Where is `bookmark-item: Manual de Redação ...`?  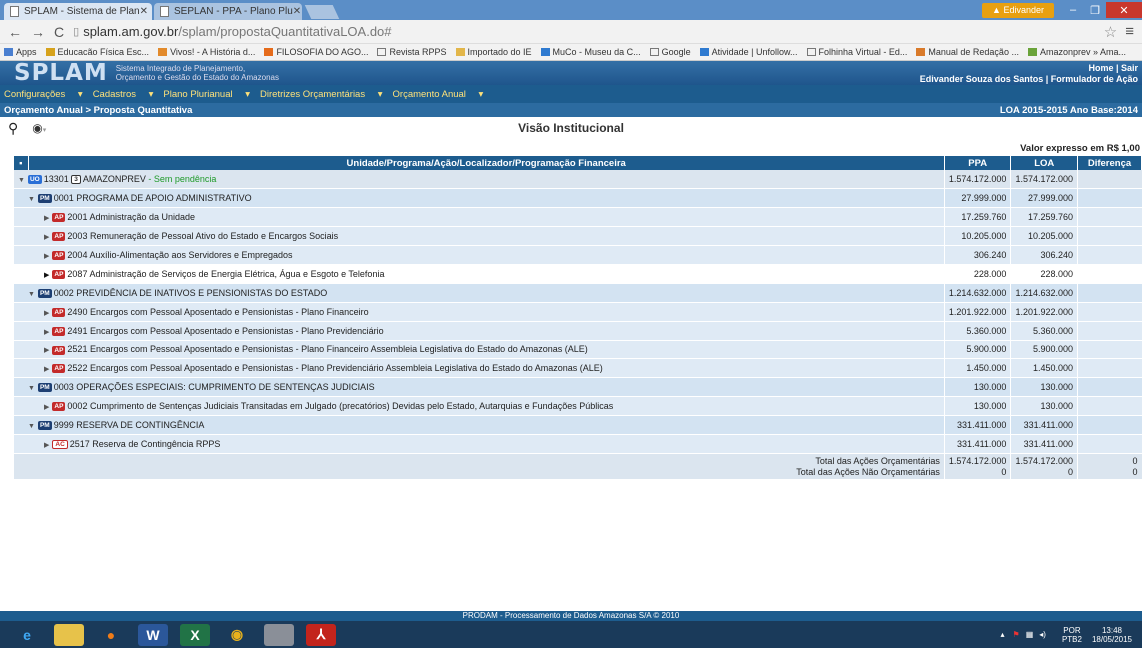 bookmark-item: Manual de Redação ... is located at coordinates (967, 52).